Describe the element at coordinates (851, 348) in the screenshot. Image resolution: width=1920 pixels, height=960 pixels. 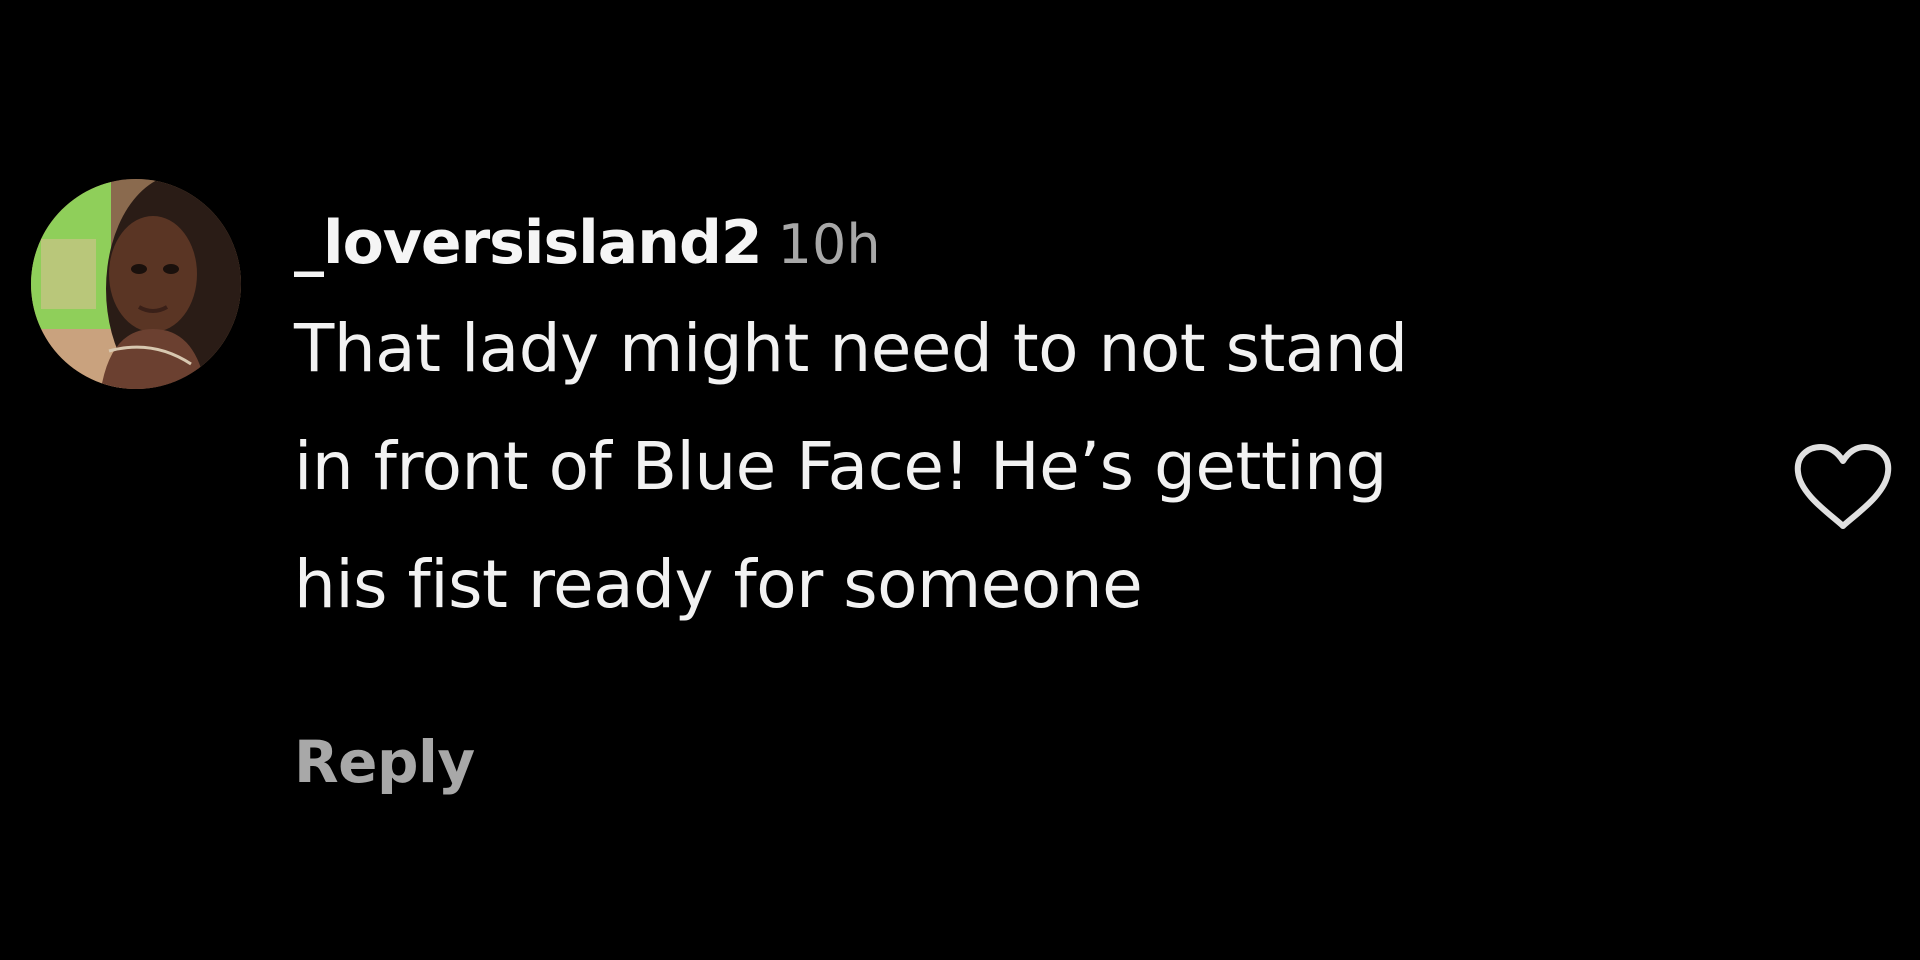
I see `comment-text-line: That lady might need to not stand` at that location.